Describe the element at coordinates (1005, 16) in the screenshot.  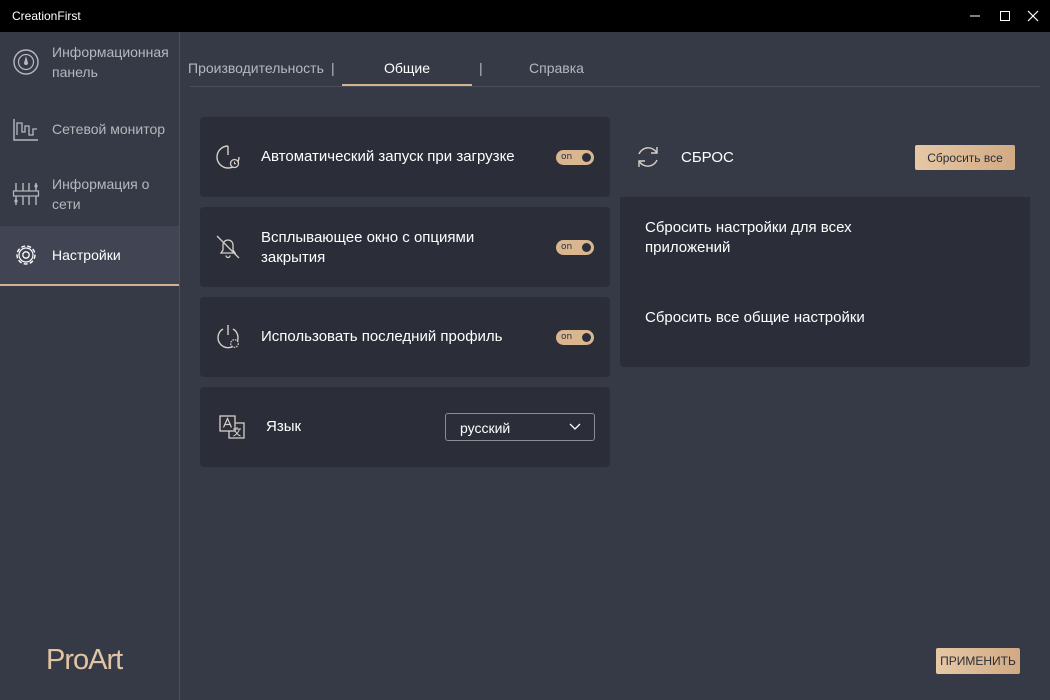
I see `maximize-icon` at that location.